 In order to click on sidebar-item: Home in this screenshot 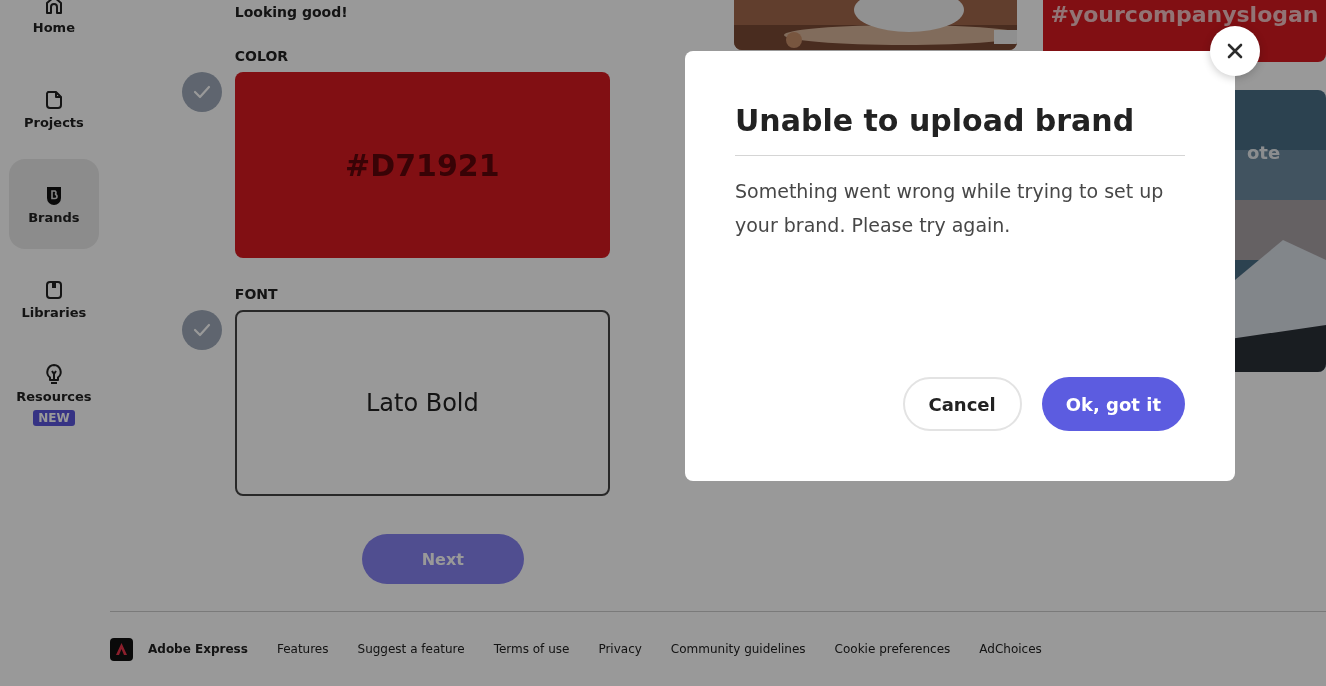, I will do `click(53, 29)`.